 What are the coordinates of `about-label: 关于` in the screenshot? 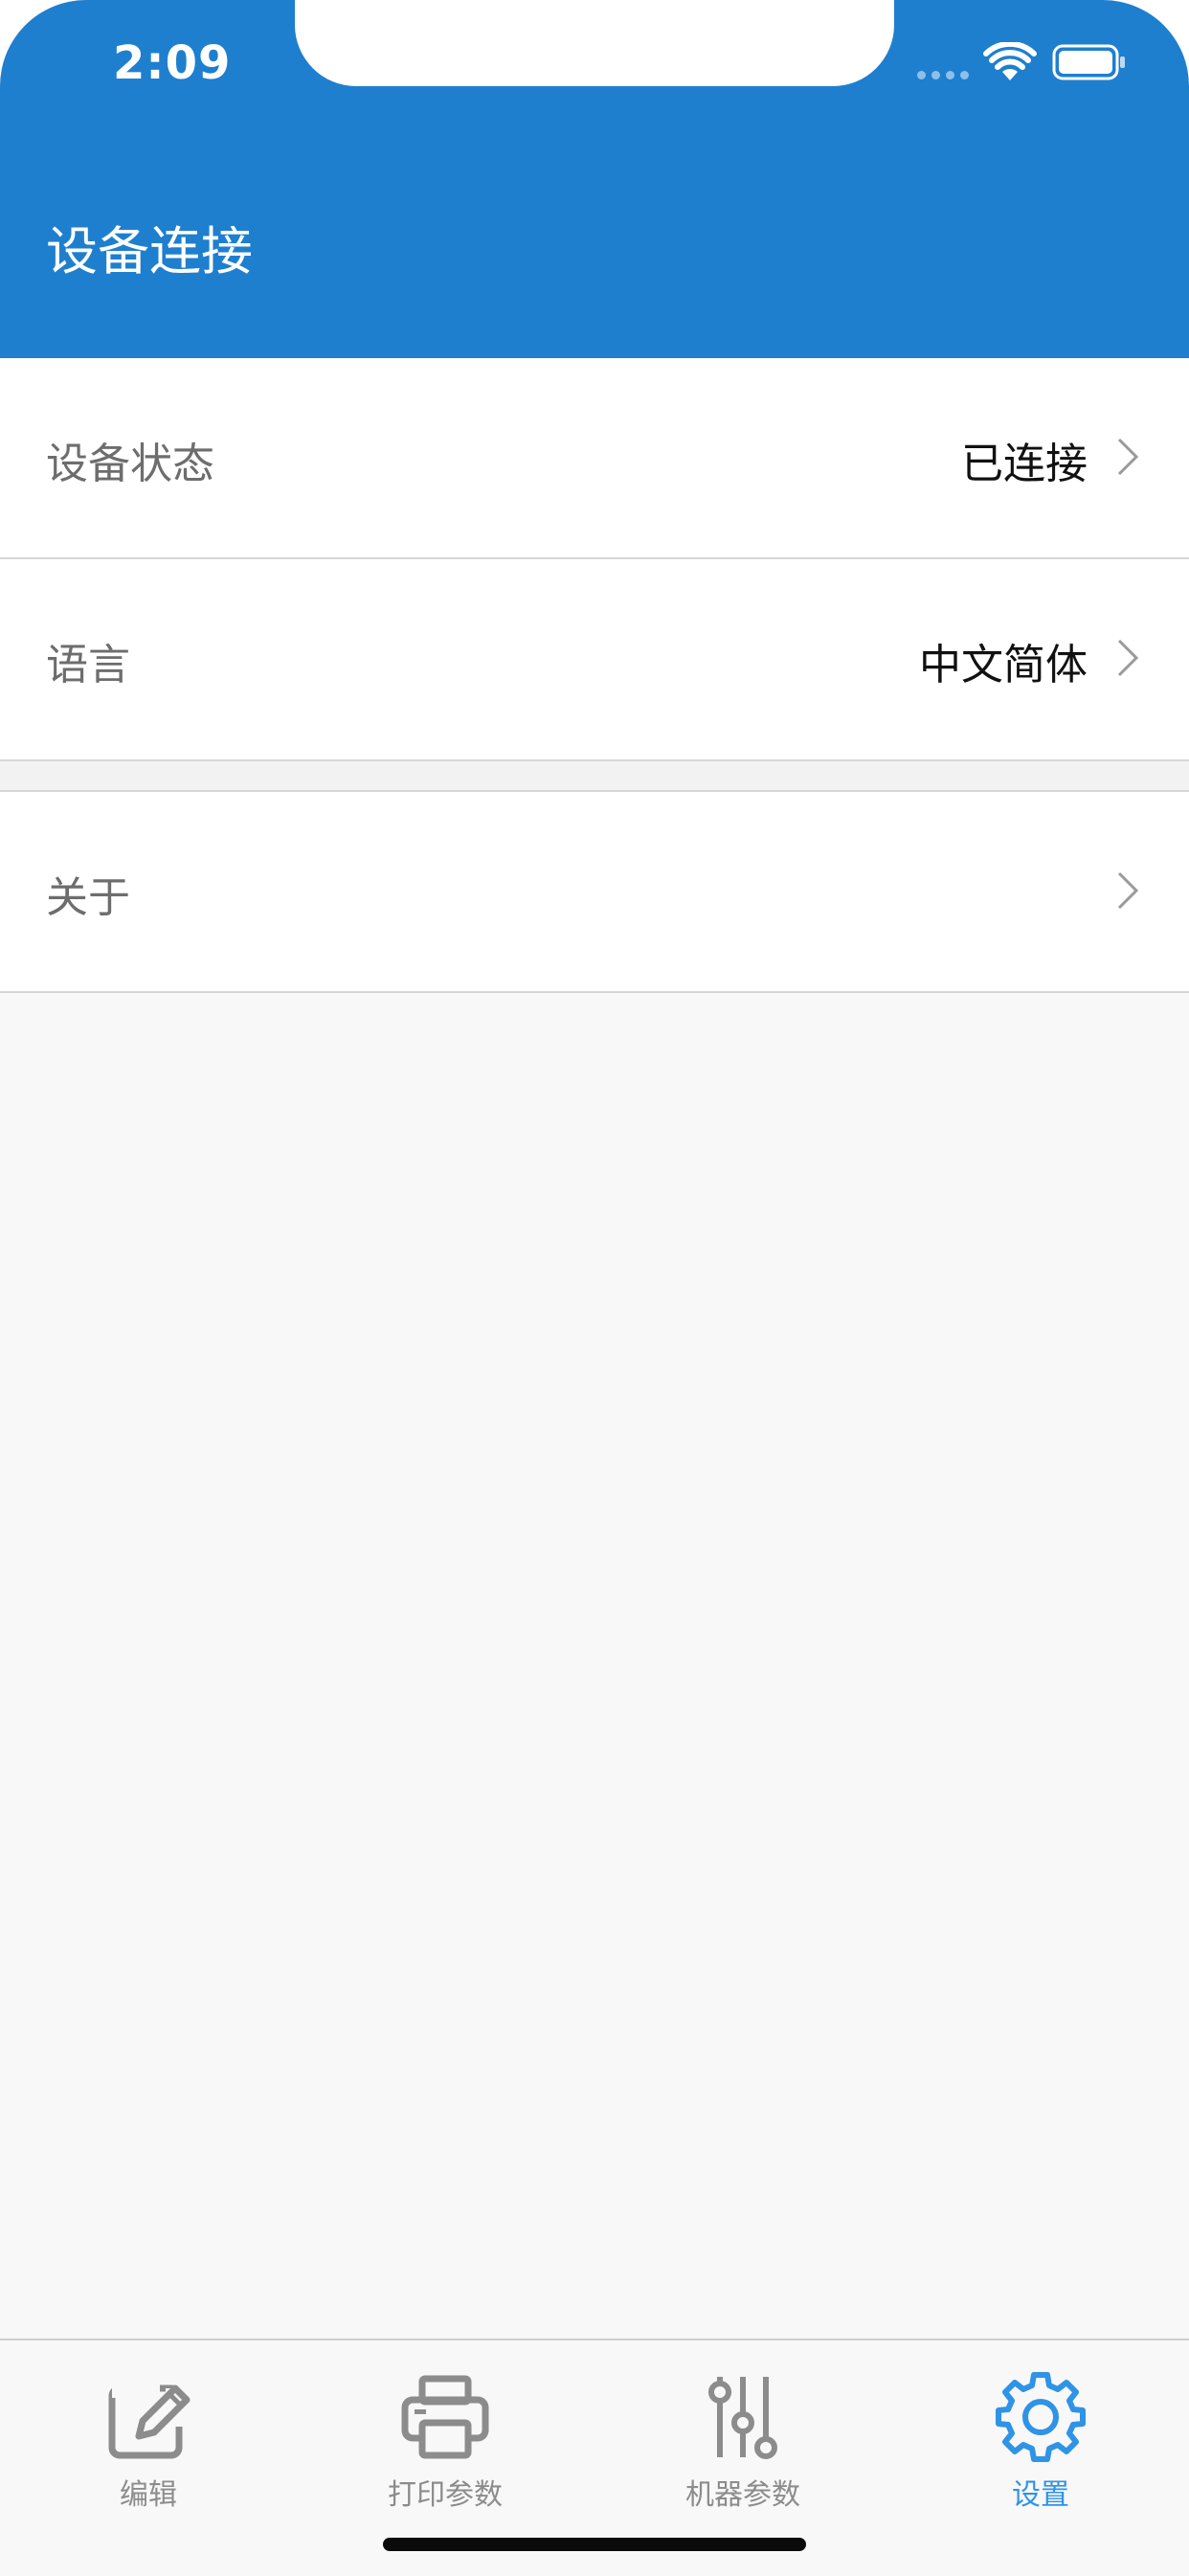 It's located at (88, 897).